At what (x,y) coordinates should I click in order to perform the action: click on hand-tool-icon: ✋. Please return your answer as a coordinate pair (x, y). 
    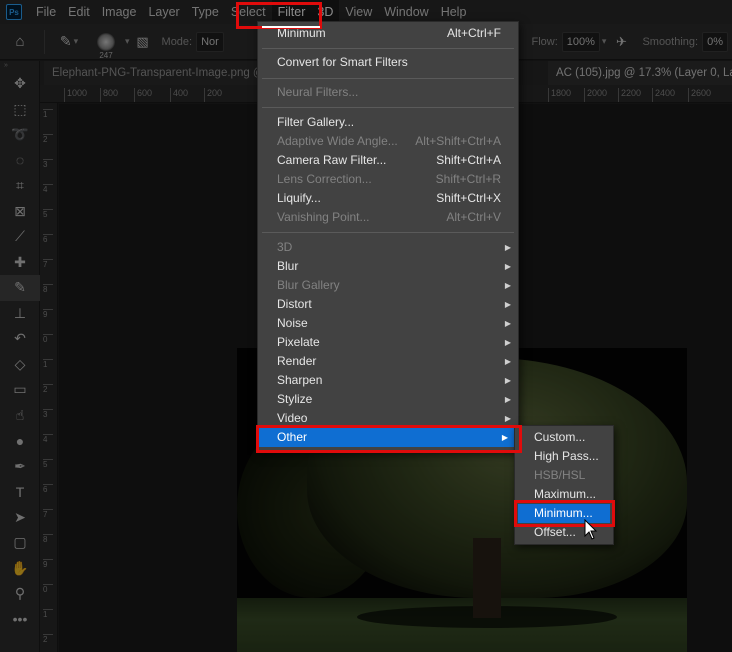
    Looking at the image, I should click on (20, 569).